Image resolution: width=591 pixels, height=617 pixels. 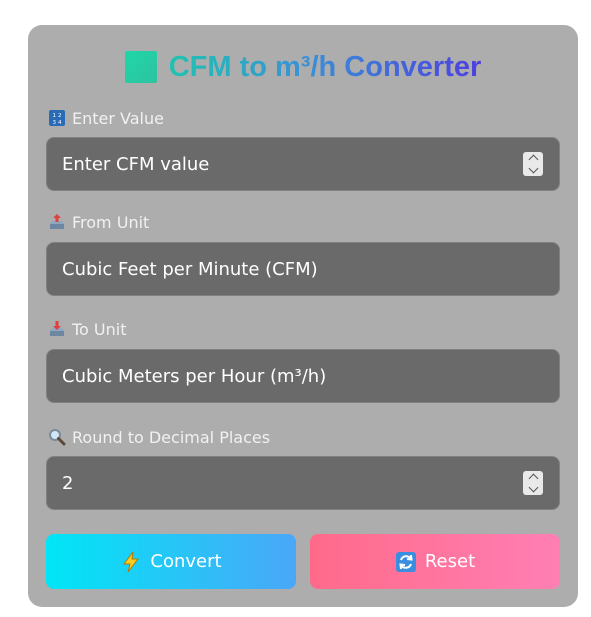 What do you see at coordinates (450, 561) in the screenshot?
I see `reset-button-label: Reset` at bounding box center [450, 561].